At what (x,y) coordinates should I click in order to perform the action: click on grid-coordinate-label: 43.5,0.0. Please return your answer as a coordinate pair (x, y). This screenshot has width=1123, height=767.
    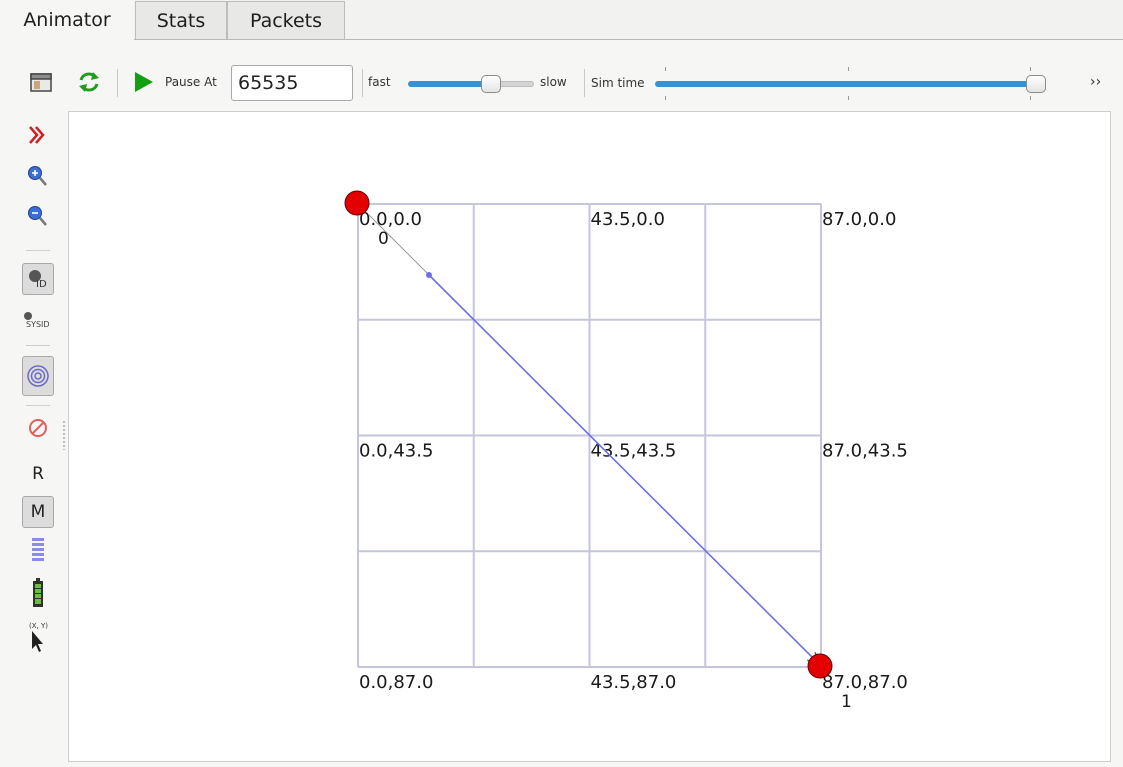
    Looking at the image, I should click on (628, 219).